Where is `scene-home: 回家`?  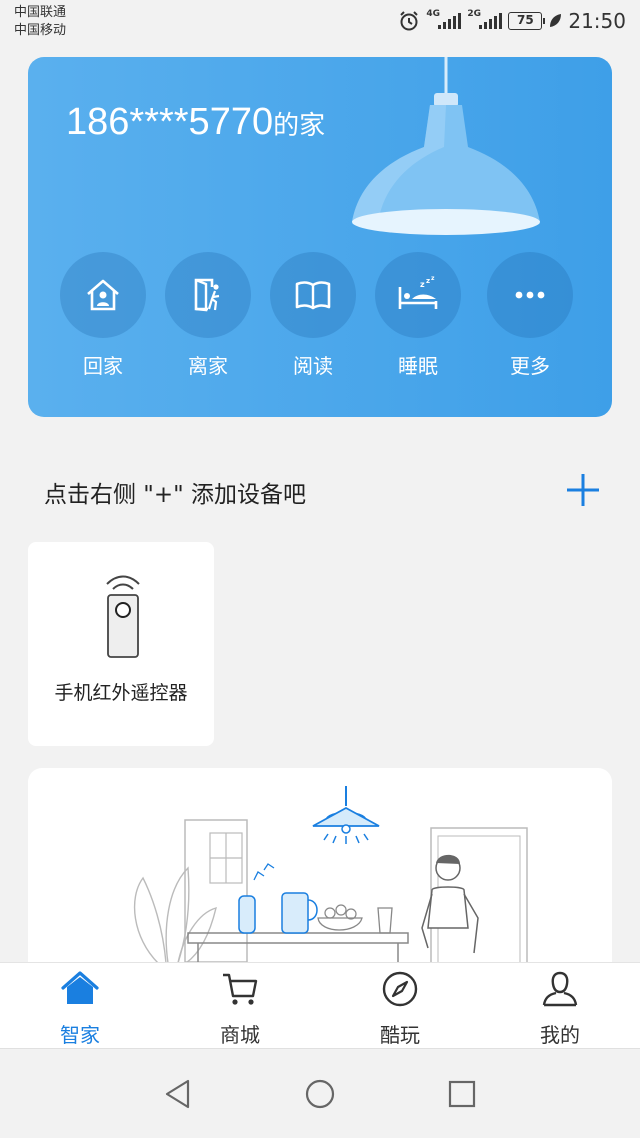 scene-home: 回家 is located at coordinates (103, 315).